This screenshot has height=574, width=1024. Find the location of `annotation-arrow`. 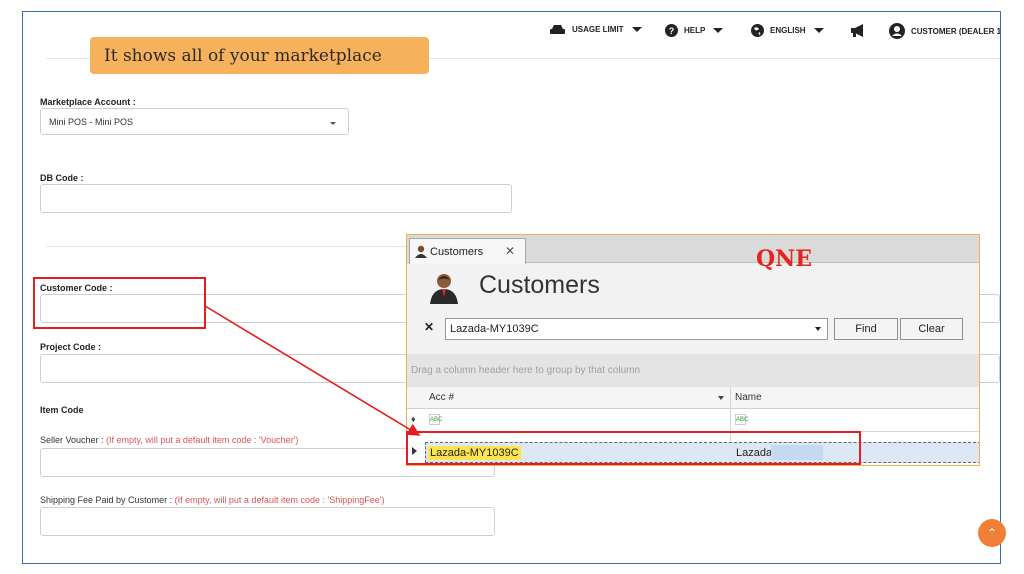

annotation-arrow is located at coordinates (312, 370).